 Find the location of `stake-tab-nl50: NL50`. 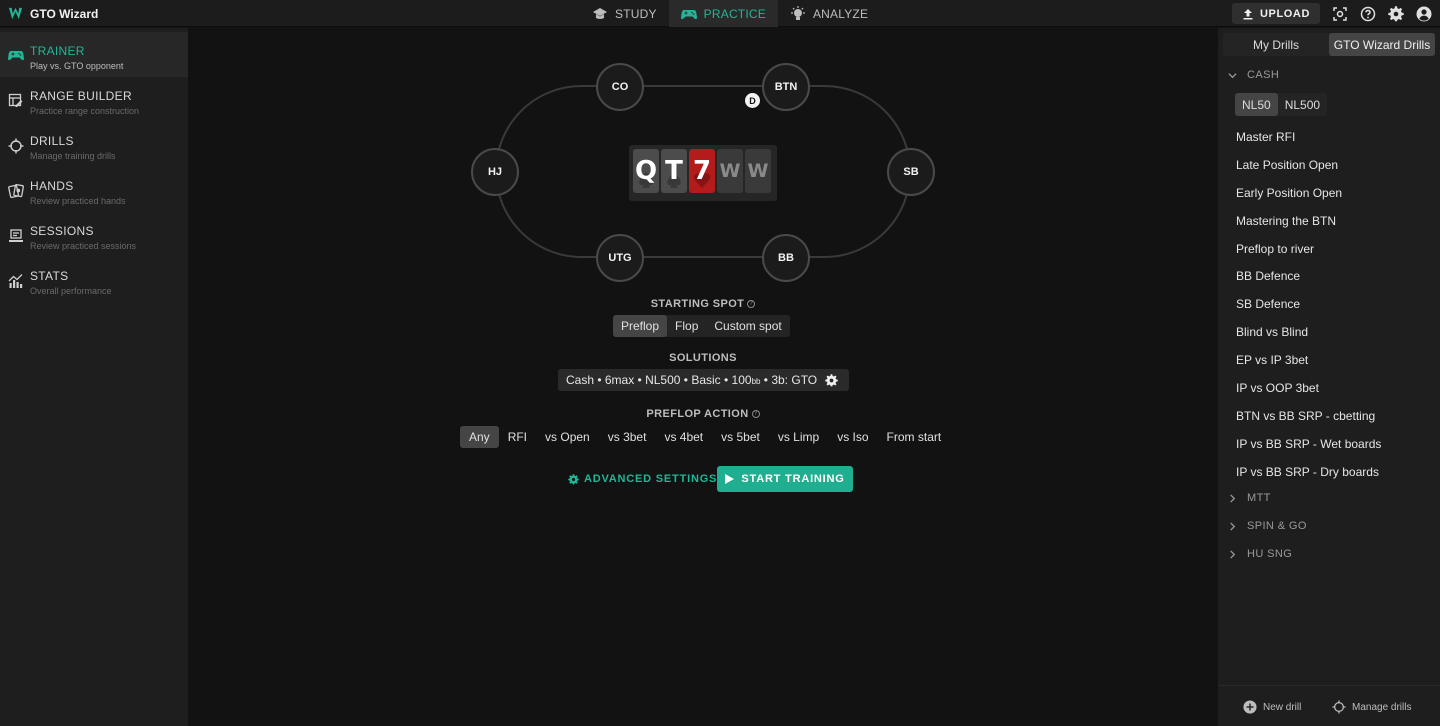

stake-tab-nl50: NL50 is located at coordinates (1256, 104).